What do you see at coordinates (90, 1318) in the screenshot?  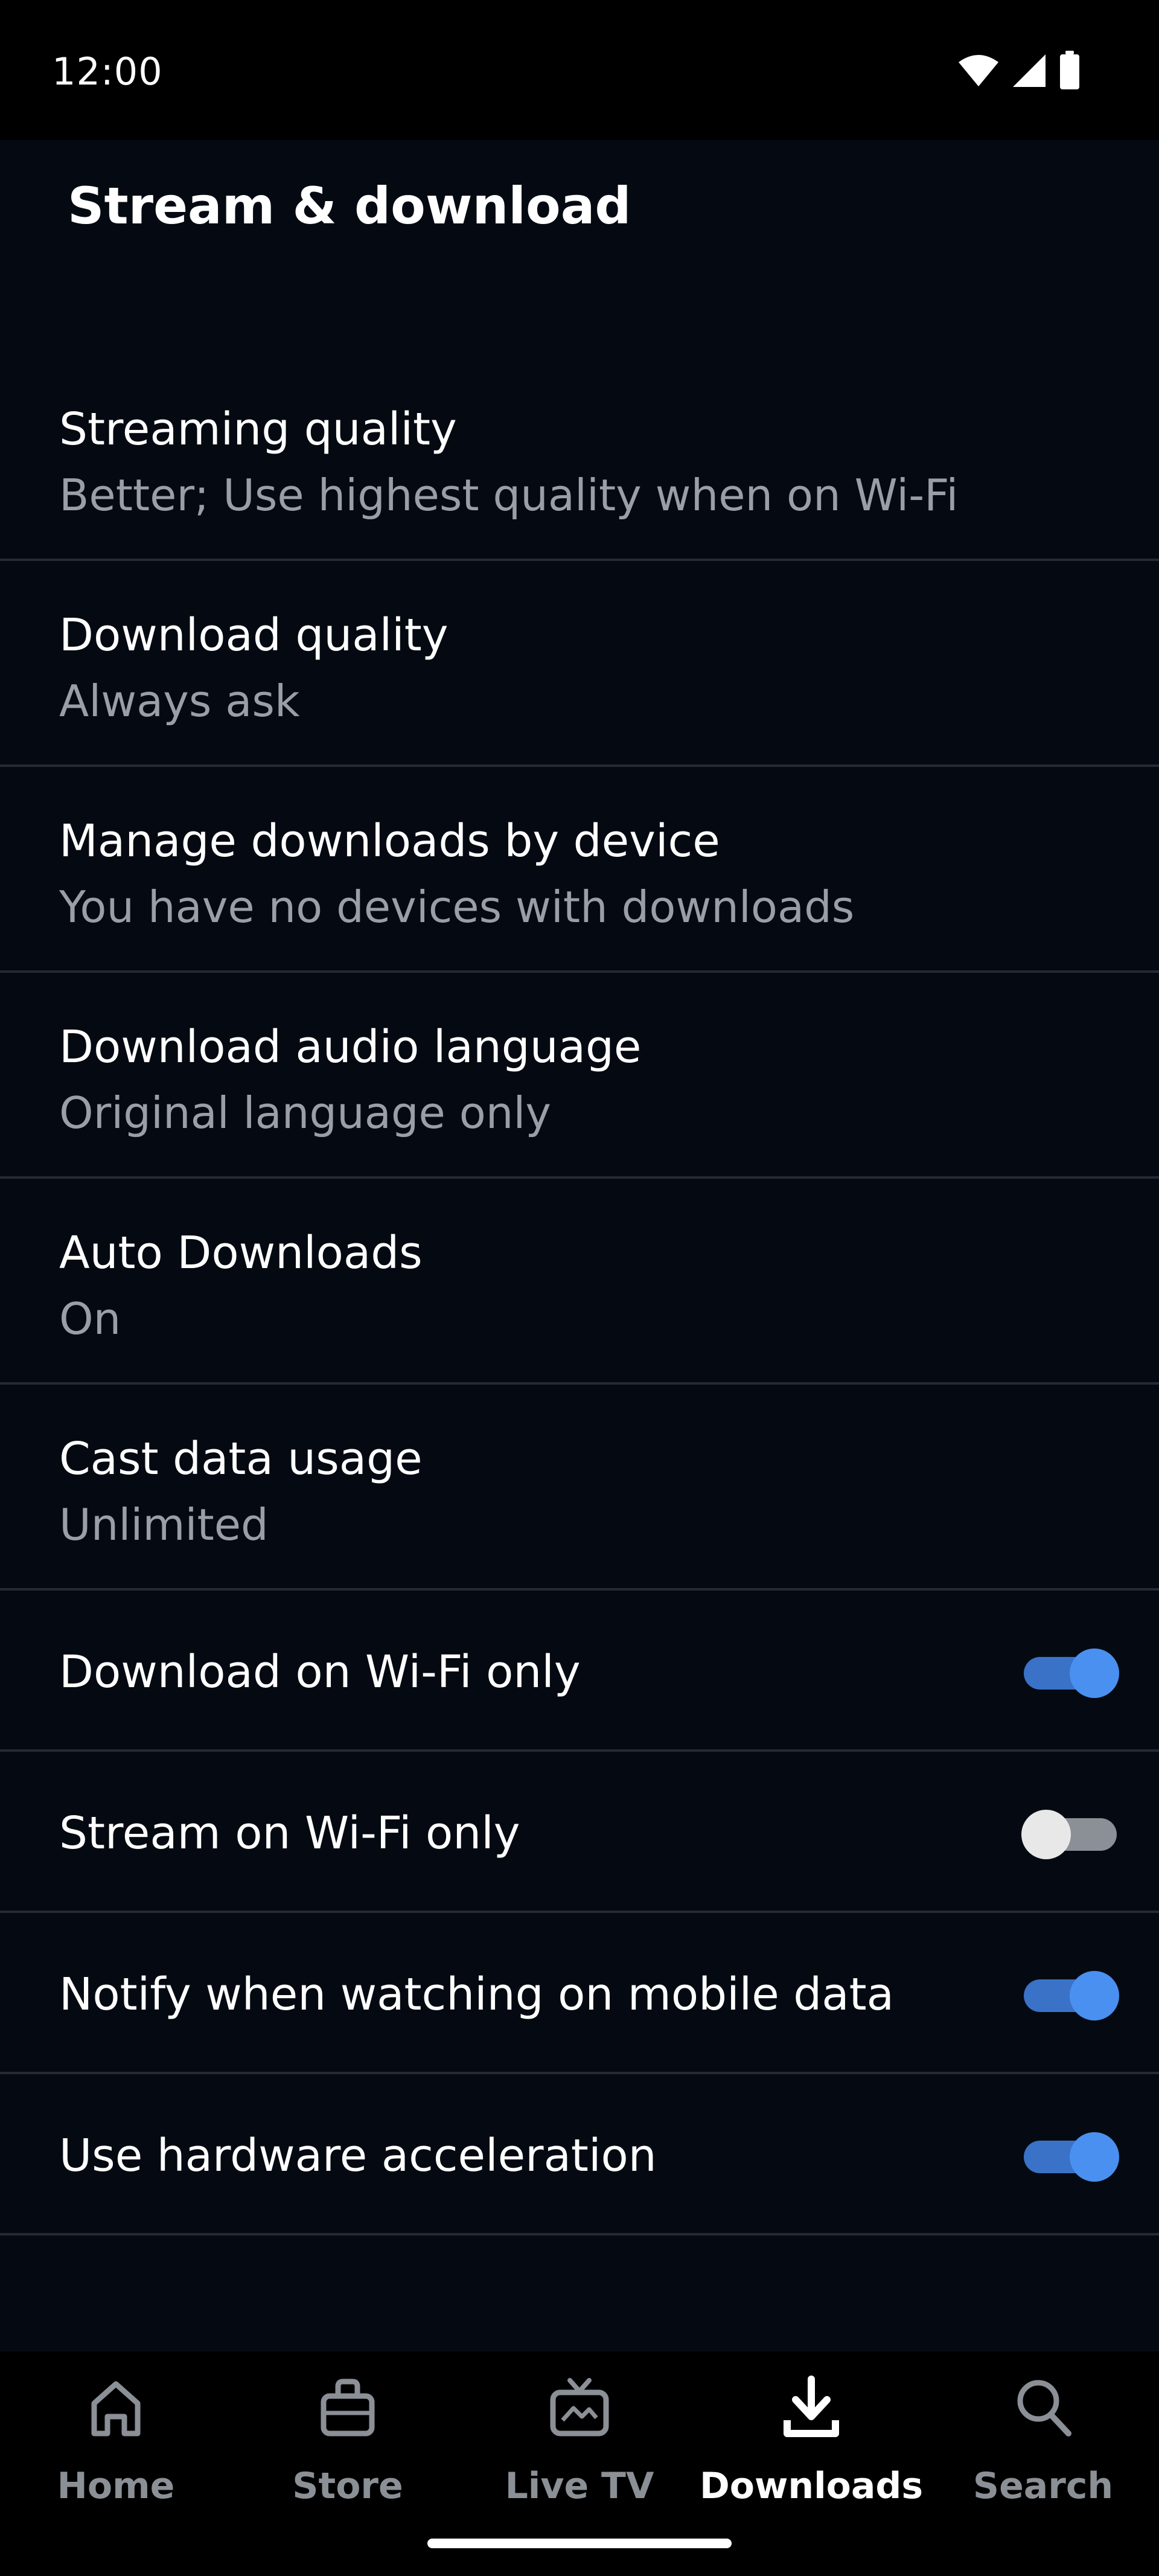 I see `setting-value: On` at bounding box center [90, 1318].